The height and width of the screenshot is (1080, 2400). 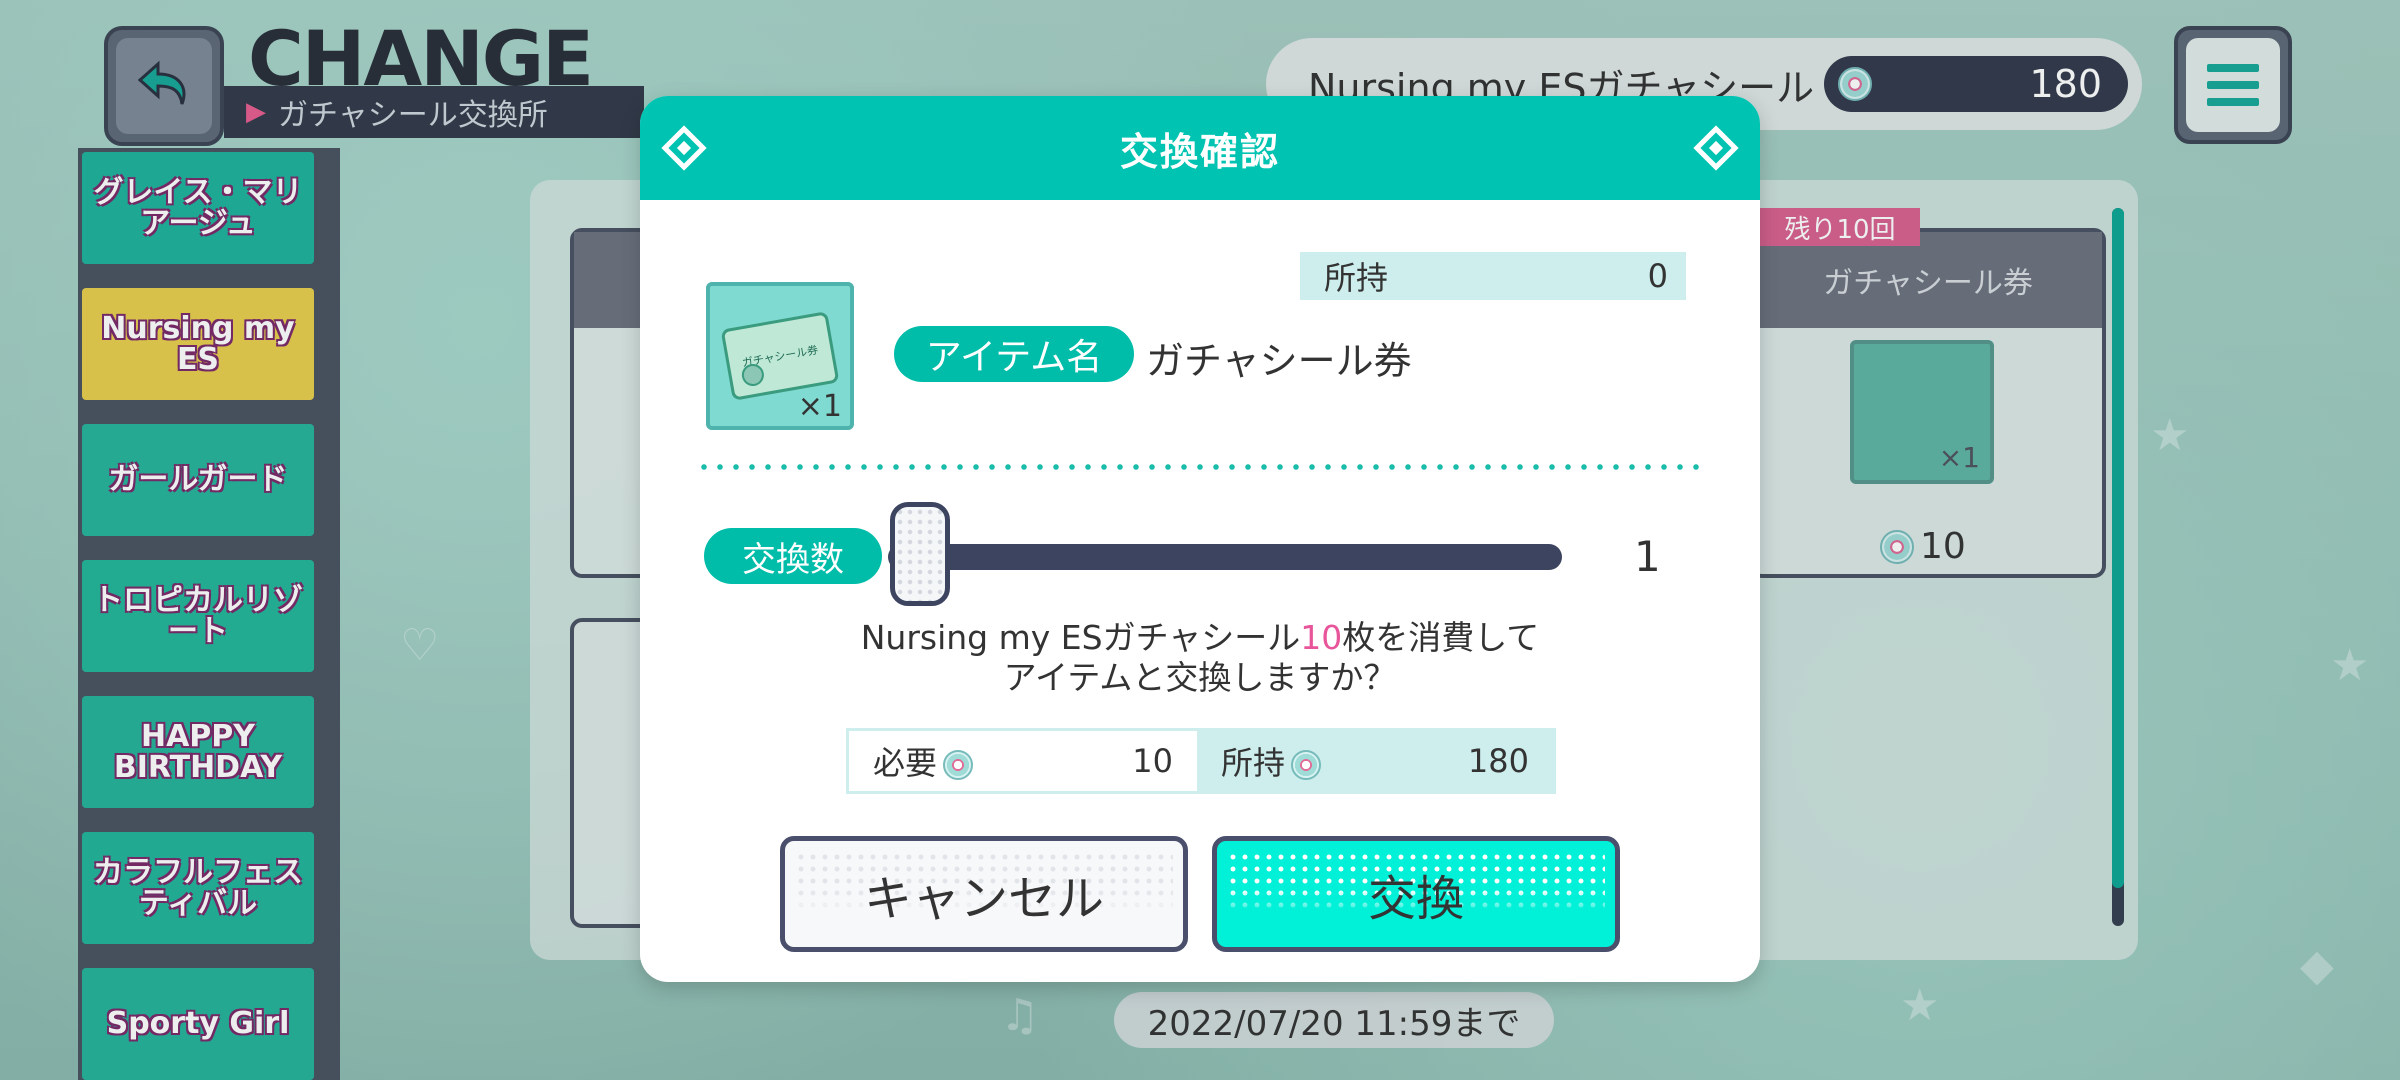 What do you see at coordinates (1657, 276) in the screenshot?
I see `owned-value: 0` at bounding box center [1657, 276].